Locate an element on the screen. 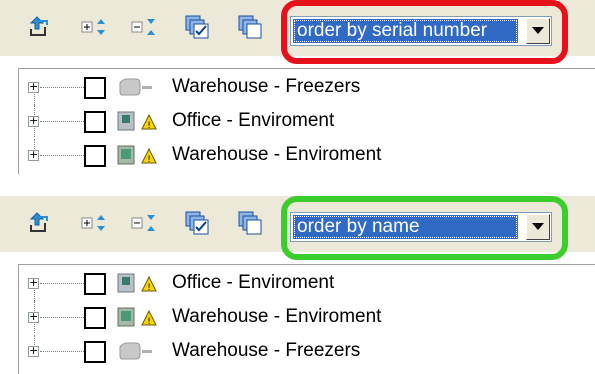 The image size is (595, 374). sort-order-select: order by serial number is located at coordinates (421, 31).